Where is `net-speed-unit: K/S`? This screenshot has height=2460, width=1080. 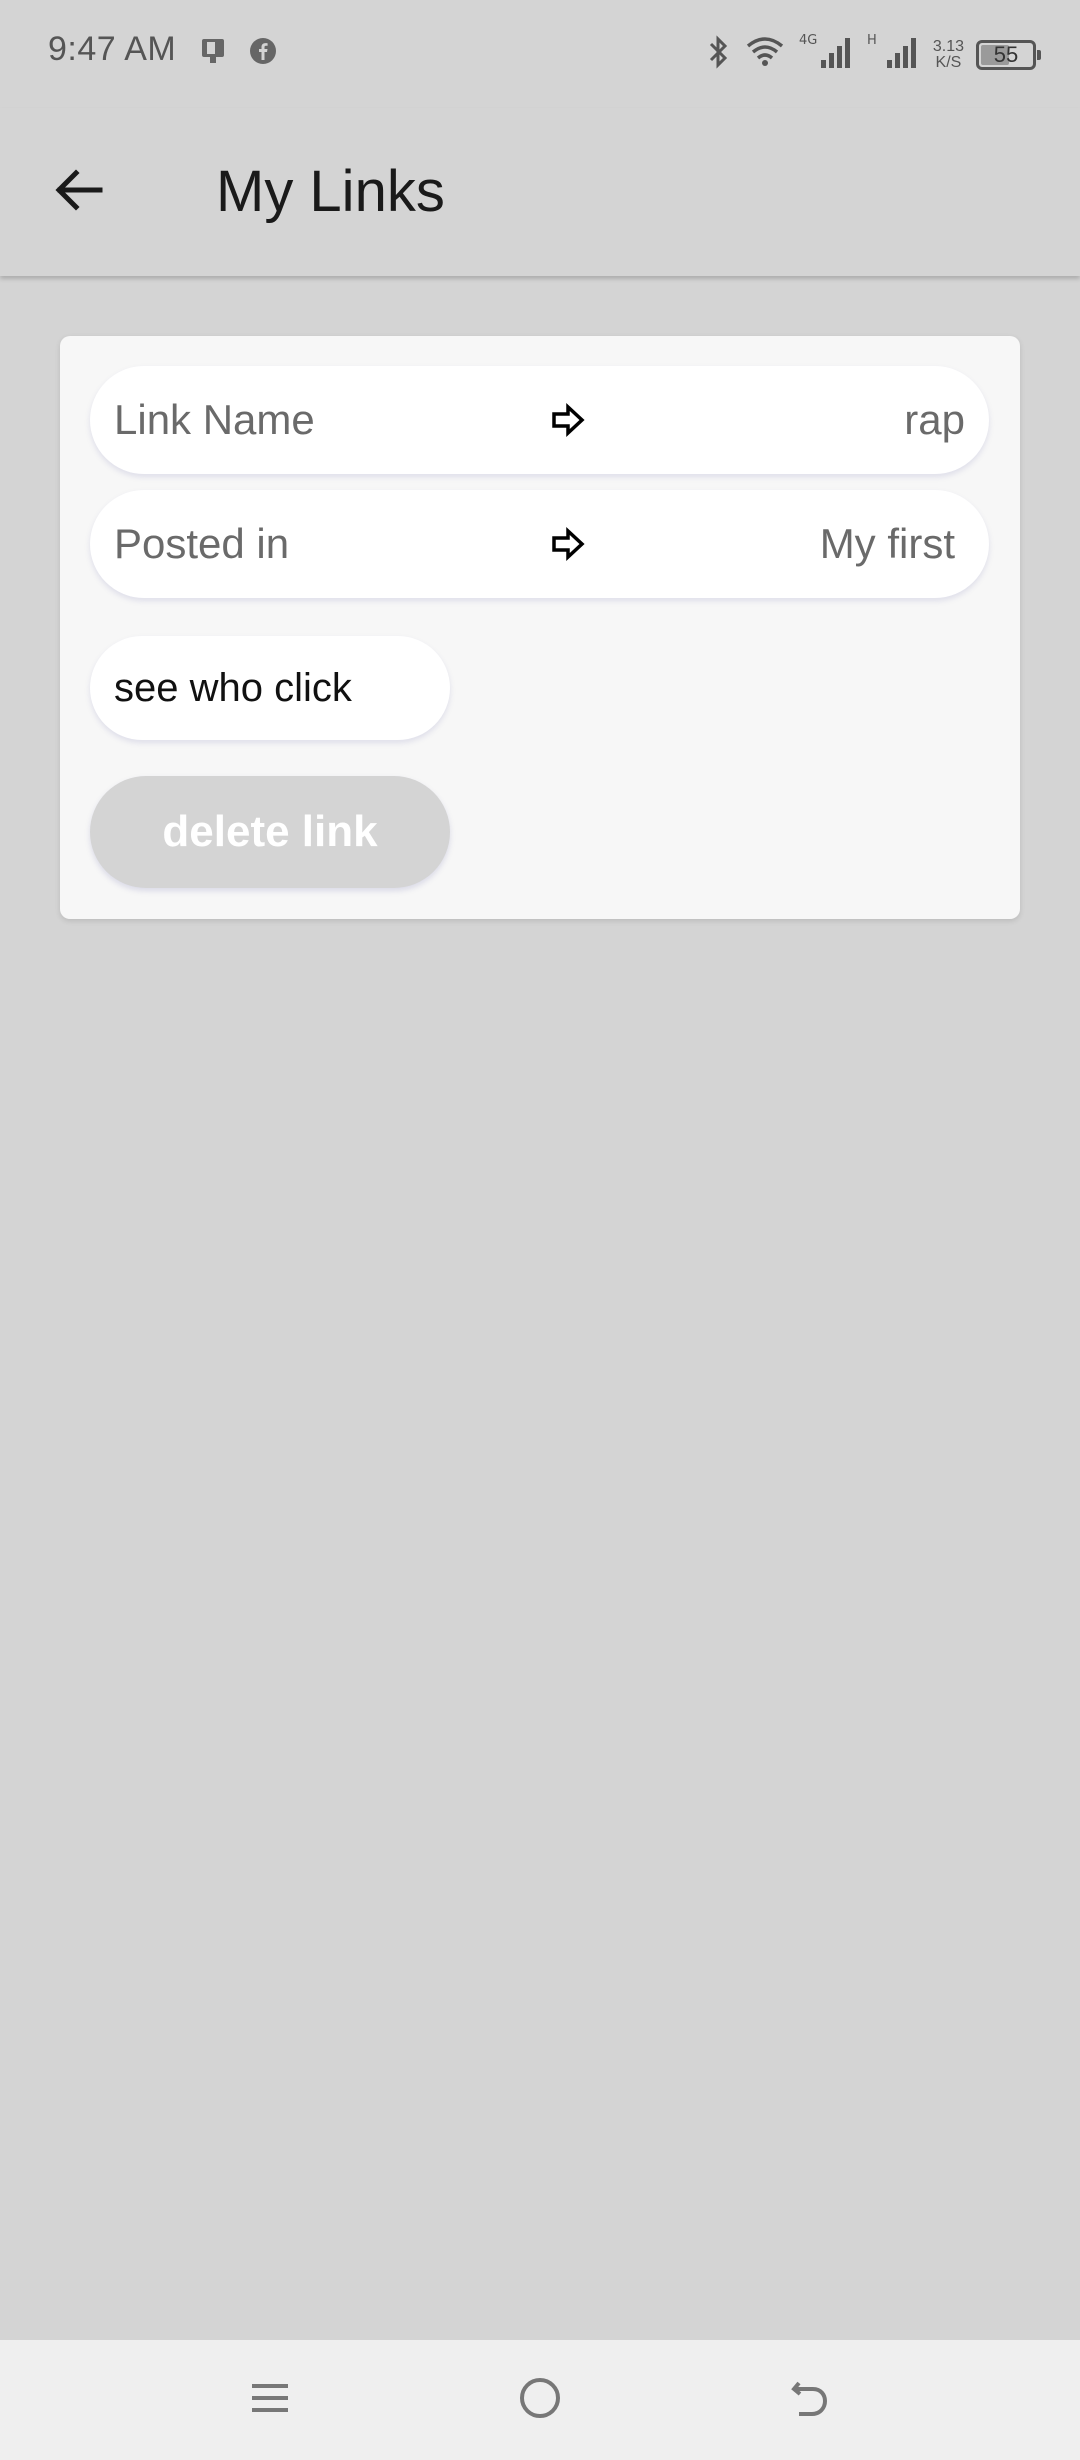 net-speed-unit: K/S is located at coordinates (948, 62).